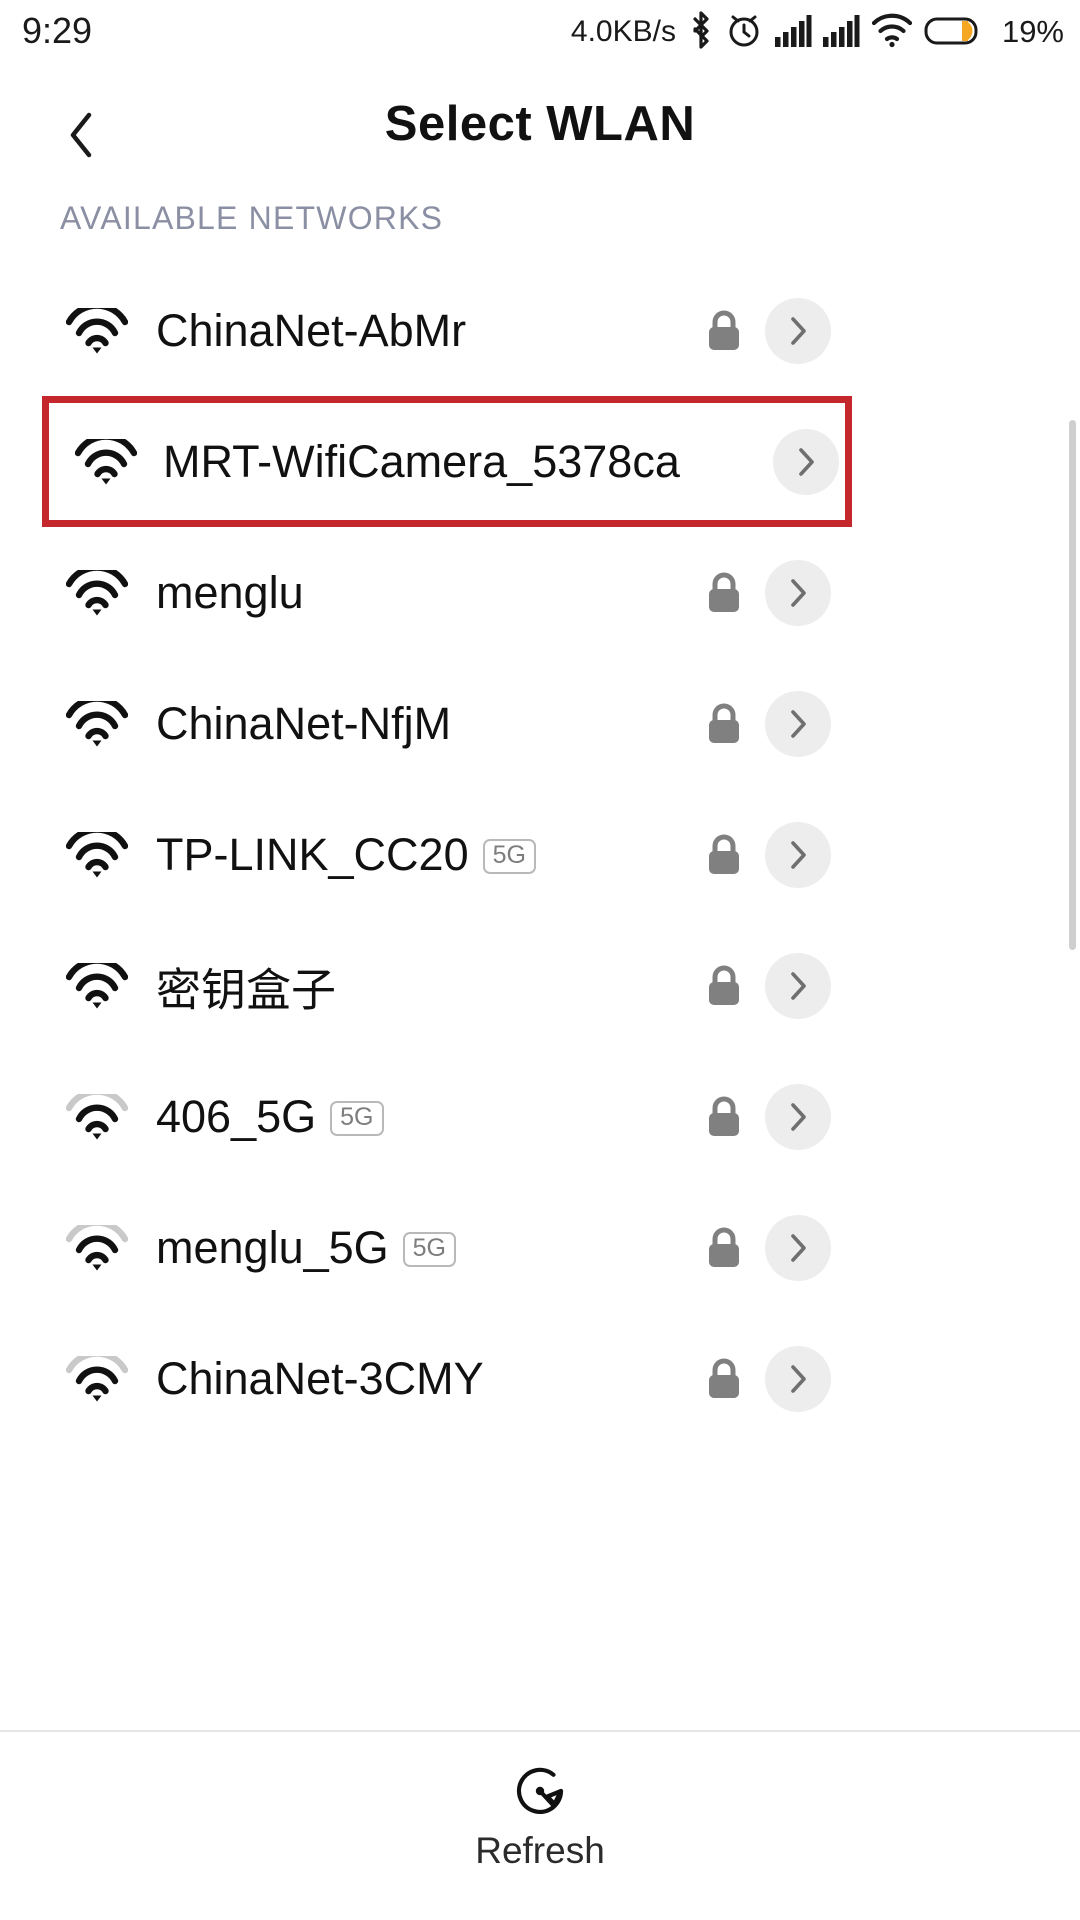  What do you see at coordinates (246, 989) in the screenshot?
I see `ssid-text: 密钥盒子` at bounding box center [246, 989].